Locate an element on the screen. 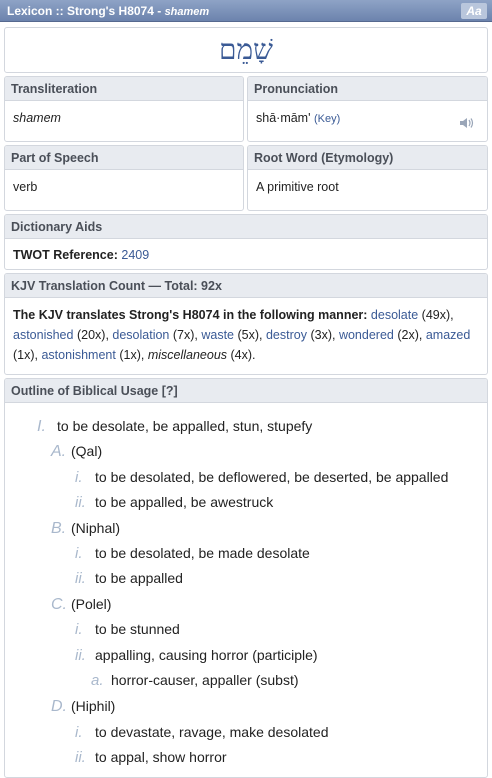  outline-text: to be appalled is located at coordinates (139, 578).